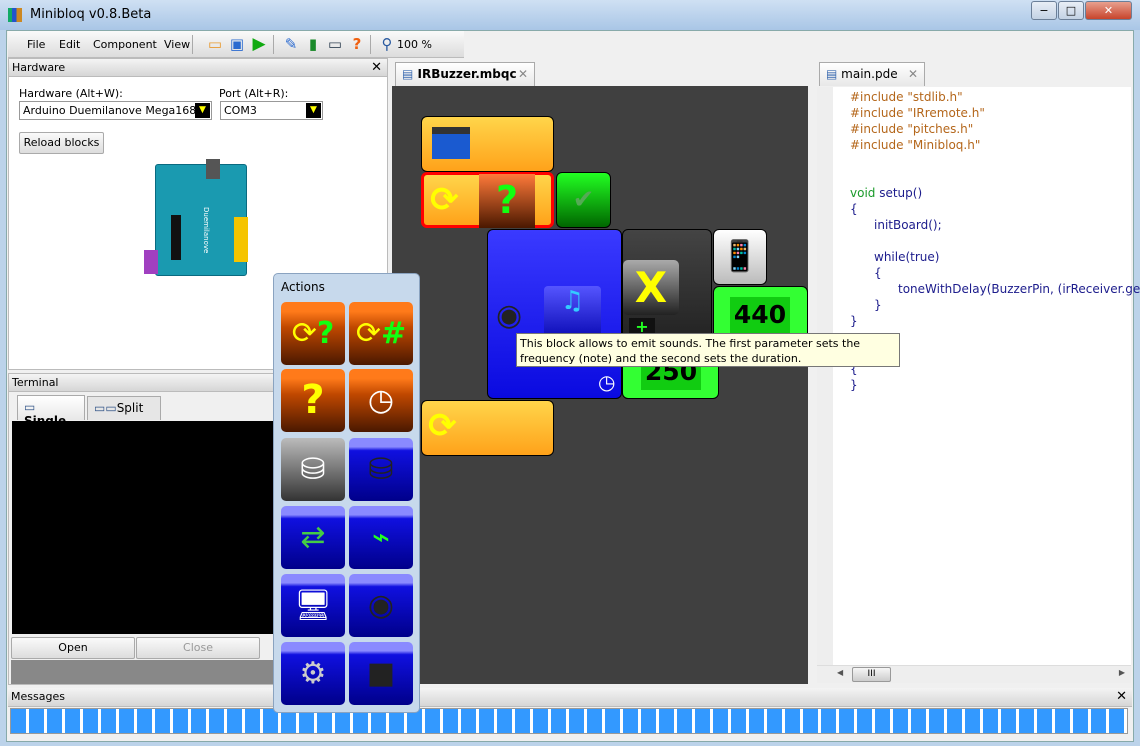  What do you see at coordinates (206, 230) in the screenshot?
I see `board-label: Duemilanove` at bounding box center [206, 230].